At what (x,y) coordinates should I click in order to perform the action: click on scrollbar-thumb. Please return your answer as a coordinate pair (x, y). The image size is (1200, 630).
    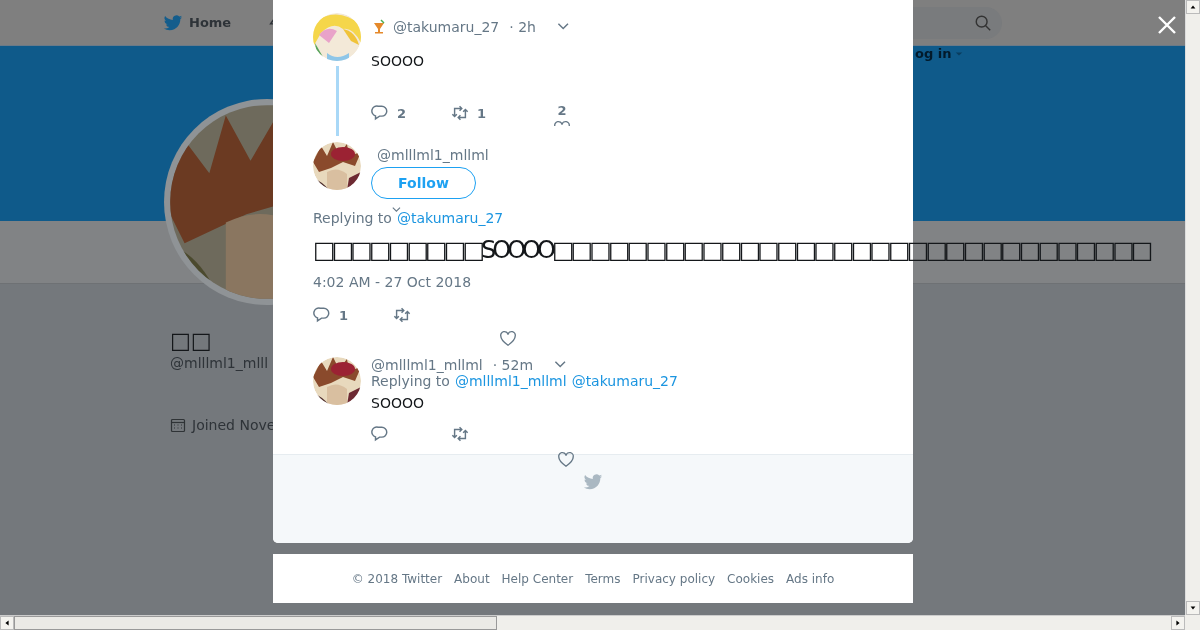
    Looking at the image, I should click on (255, 623).